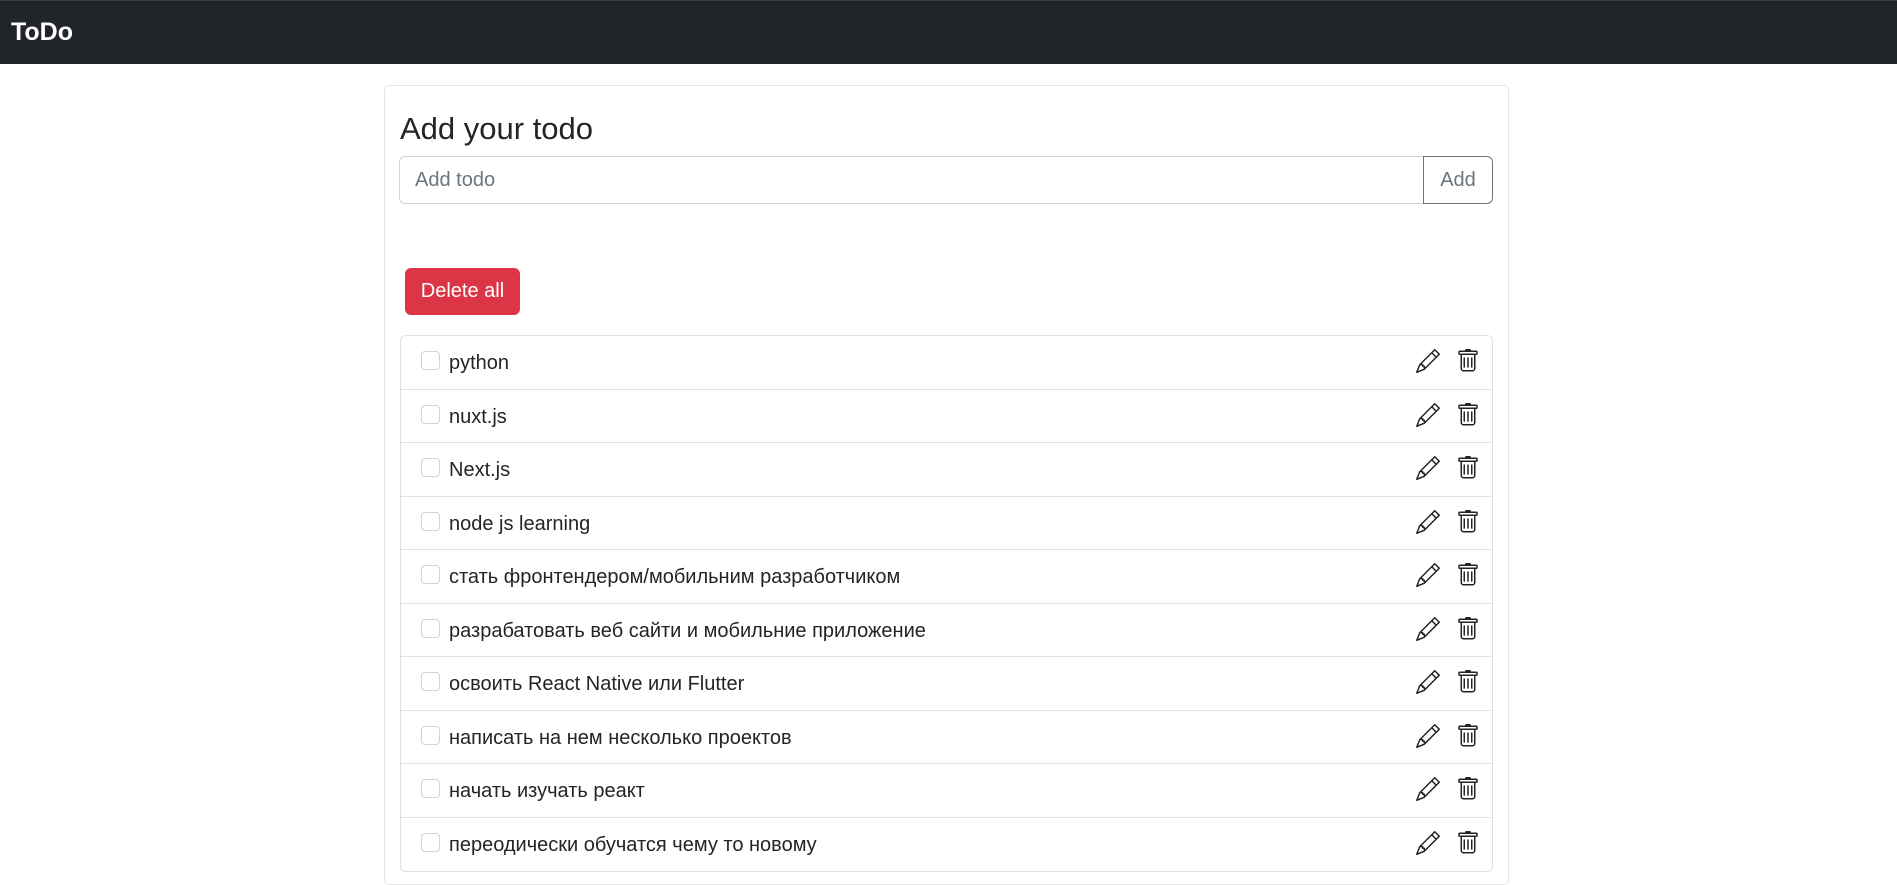 This screenshot has width=1897, height=885. I want to click on add-todo-form: Add, so click(946, 180).